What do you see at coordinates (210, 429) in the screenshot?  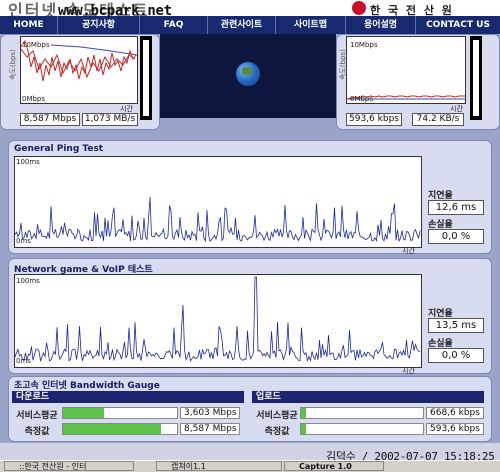 I see `gauge-download-measured-value: 8,587 Mbps` at bounding box center [210, 429].